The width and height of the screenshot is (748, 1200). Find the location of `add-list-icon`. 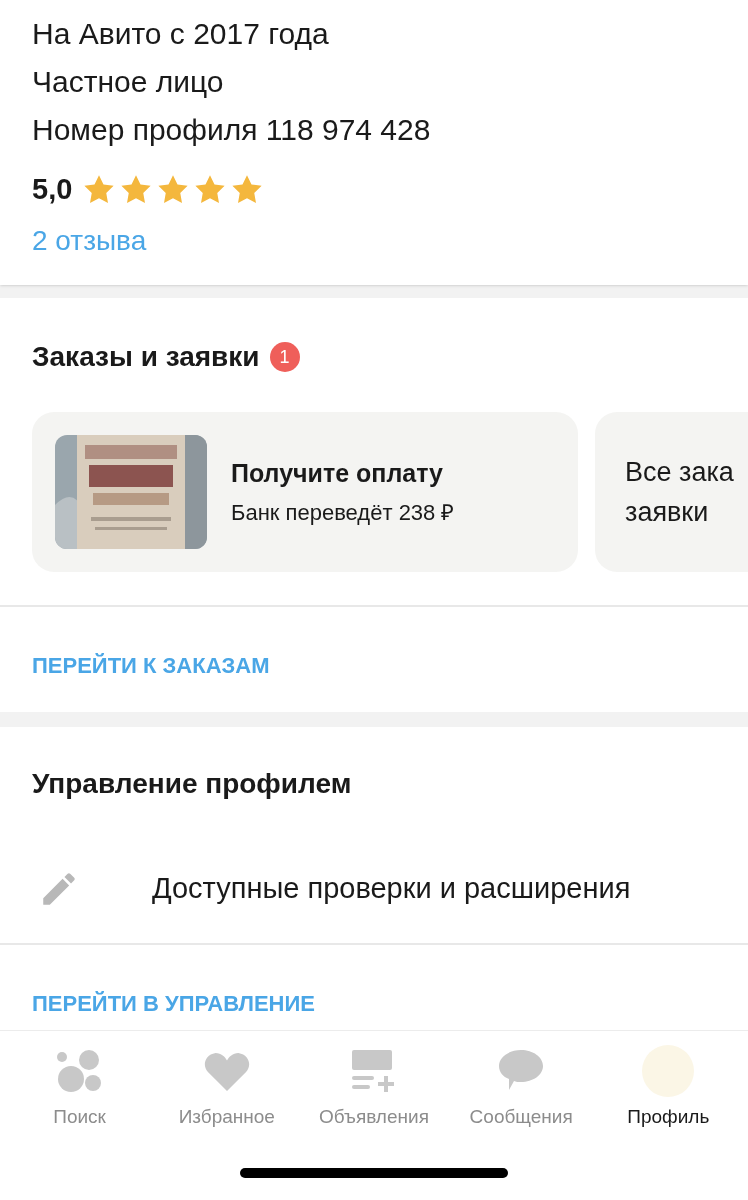

add-list-icon is located at coordinates (373, 1071).